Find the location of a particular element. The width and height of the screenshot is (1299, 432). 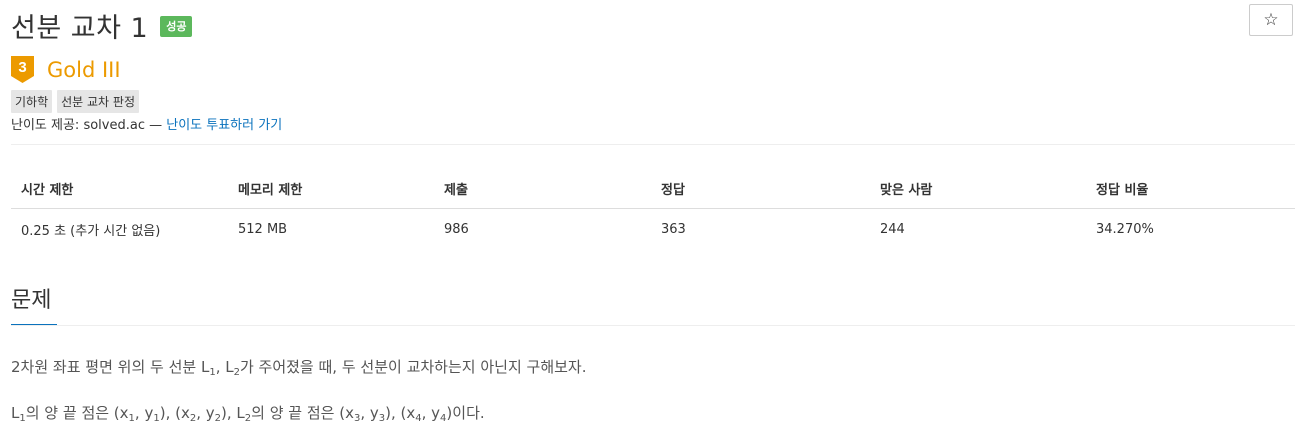

header-solved-users: 맞은 사람 is located at coordinates (978, 189).